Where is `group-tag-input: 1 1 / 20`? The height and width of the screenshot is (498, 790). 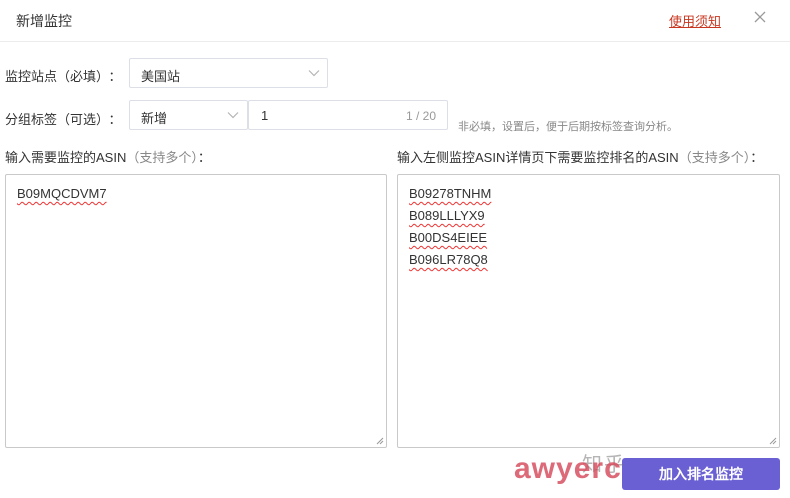 group-tag-input: 1 1 / 20 is located at coordinates (348, 115).